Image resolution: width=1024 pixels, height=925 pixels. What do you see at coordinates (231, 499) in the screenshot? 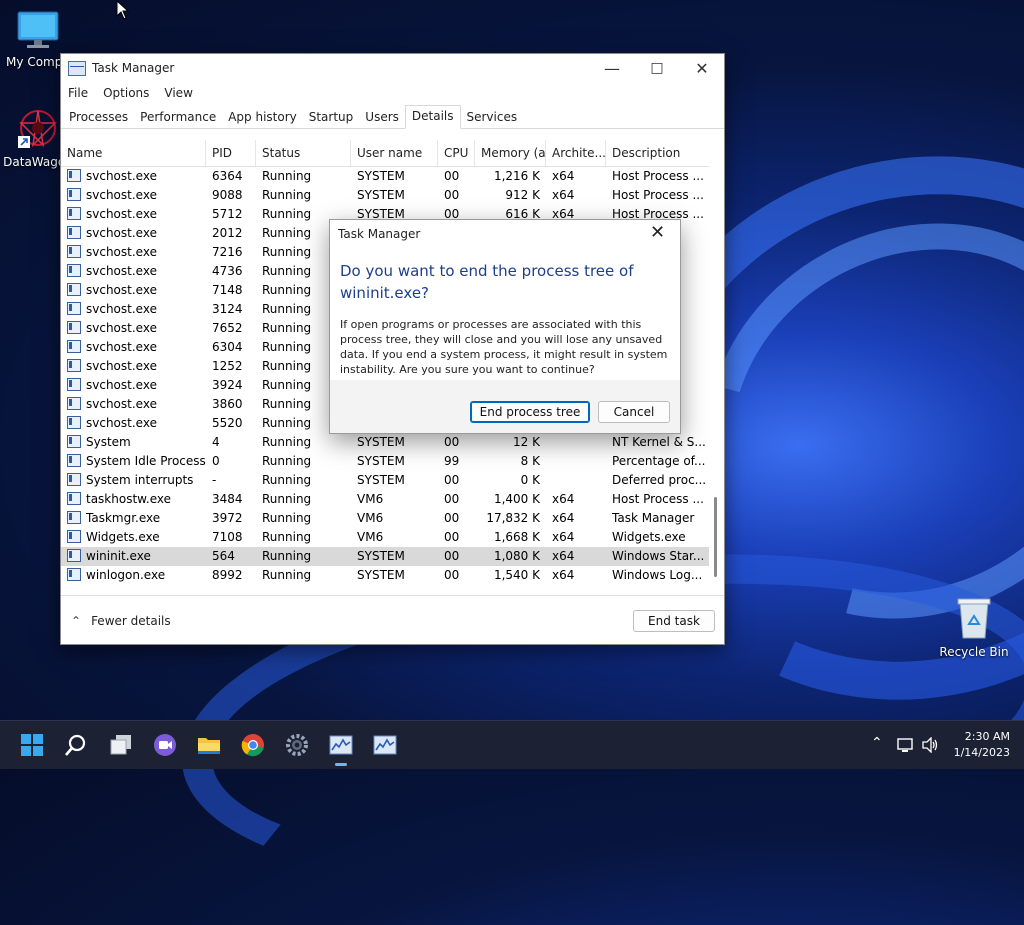
I see `cell-pid: 3484` at bounding box center [231, 499].